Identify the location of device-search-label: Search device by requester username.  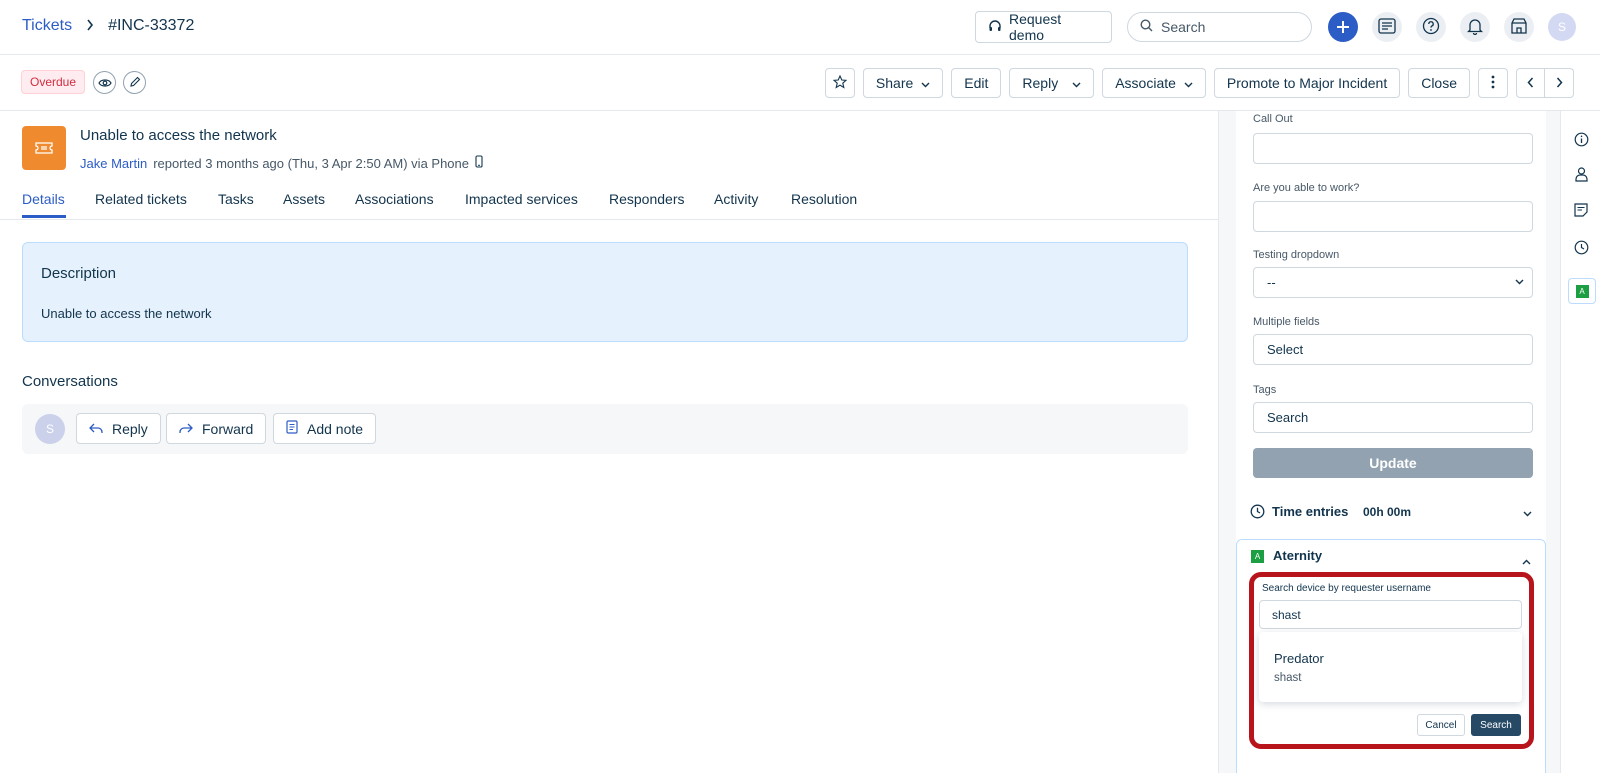
(1346, 588).